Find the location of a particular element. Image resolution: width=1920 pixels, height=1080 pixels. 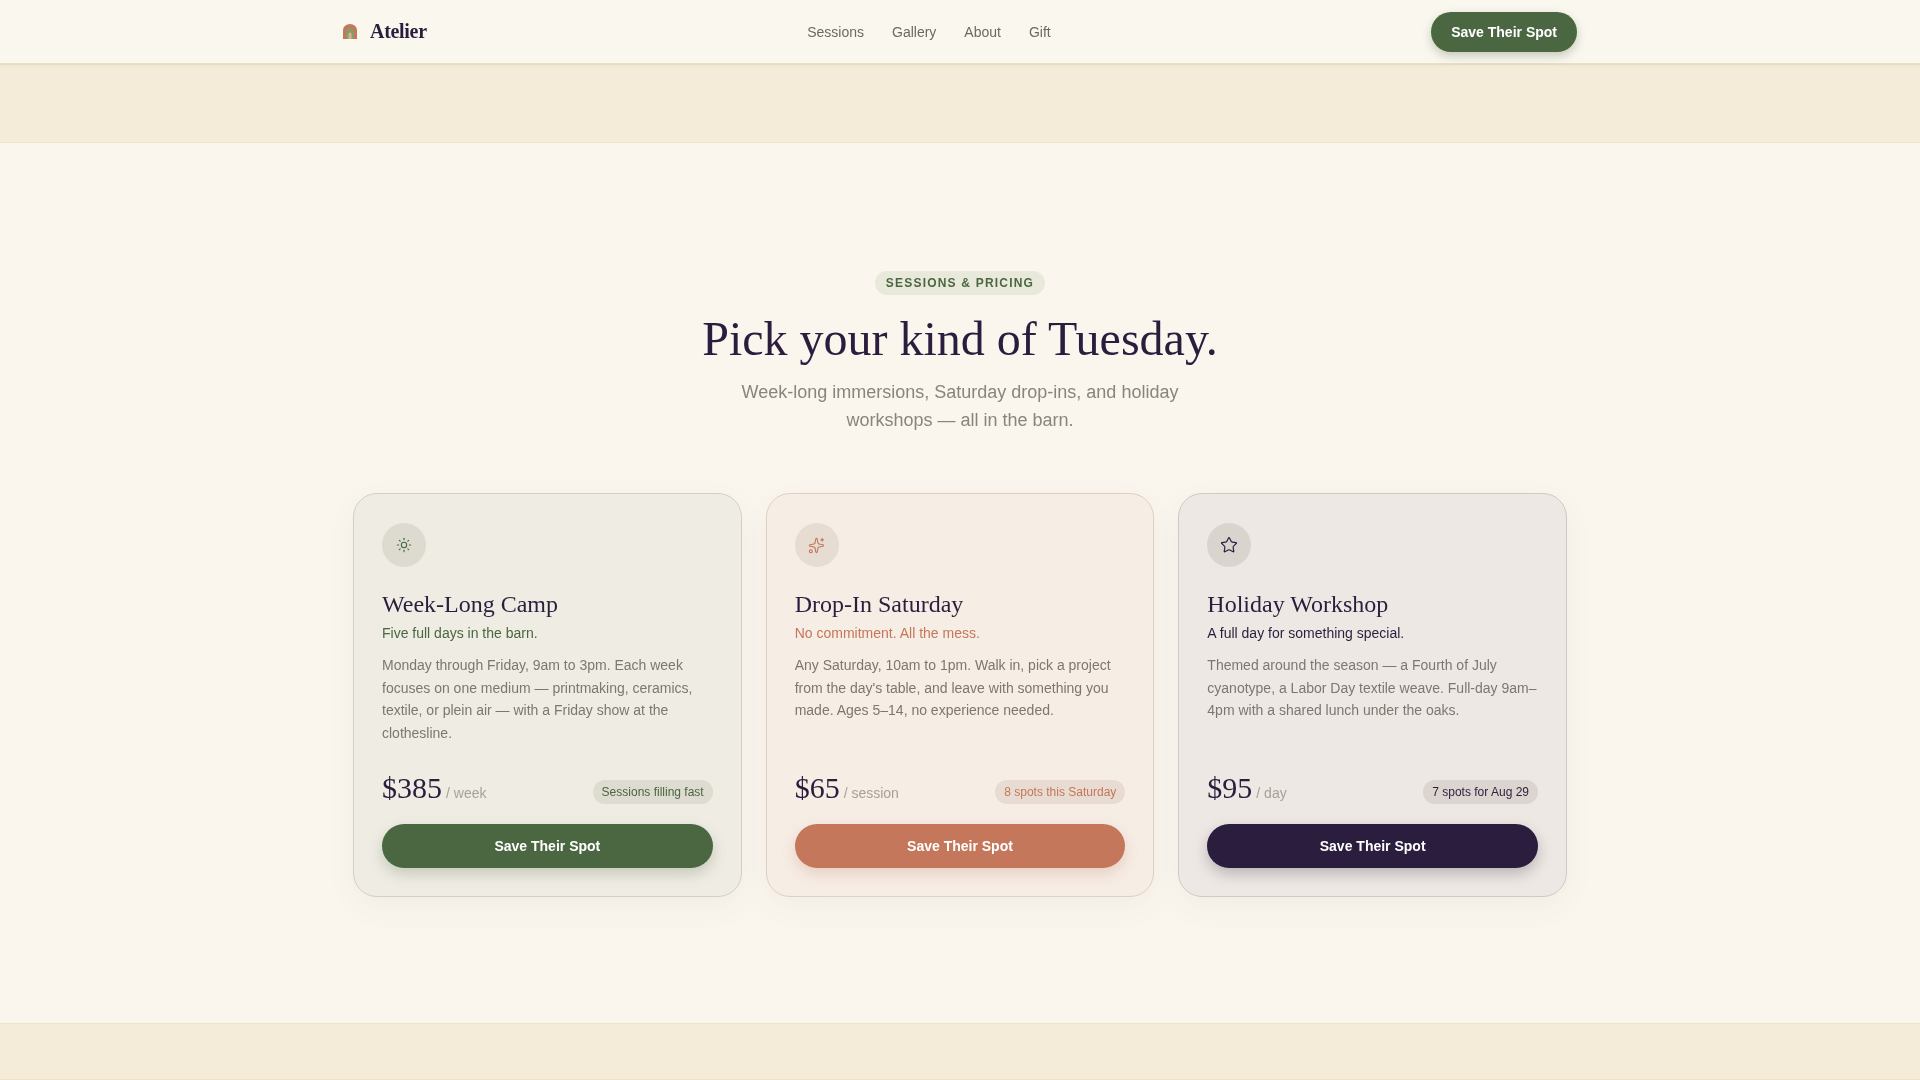

availability-tag: Sessions filling fast is located at coordinates (652, 792).